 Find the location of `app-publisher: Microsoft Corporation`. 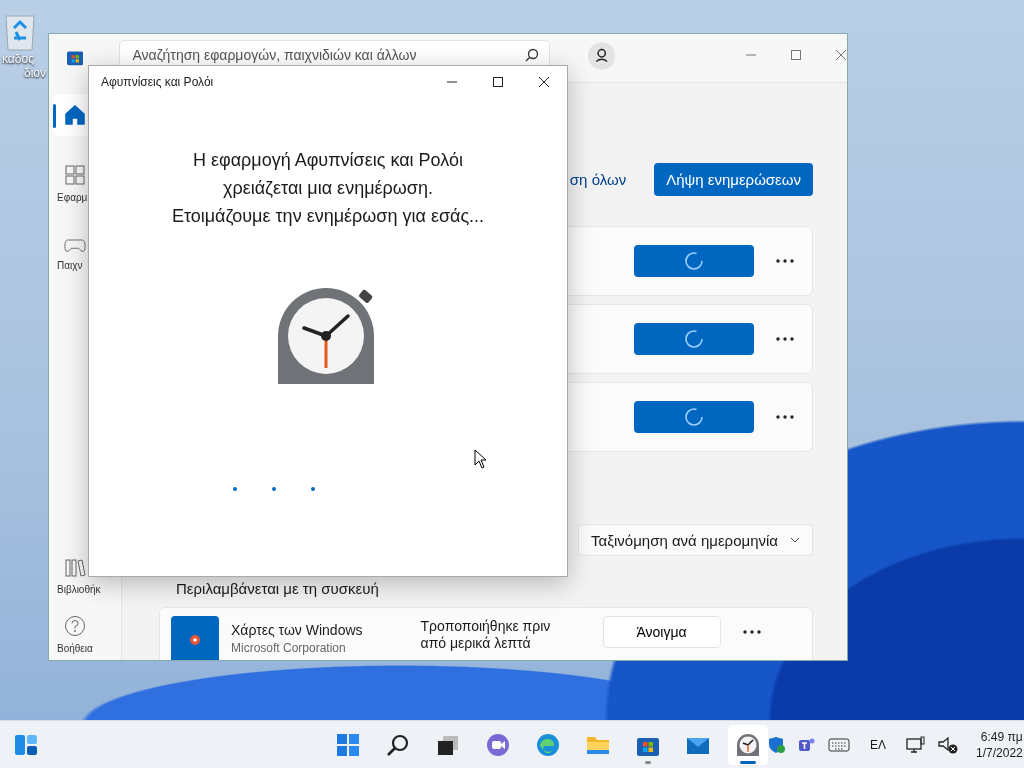

app-publisher: Microsoft Corporation is located at coordinates (289, 648).